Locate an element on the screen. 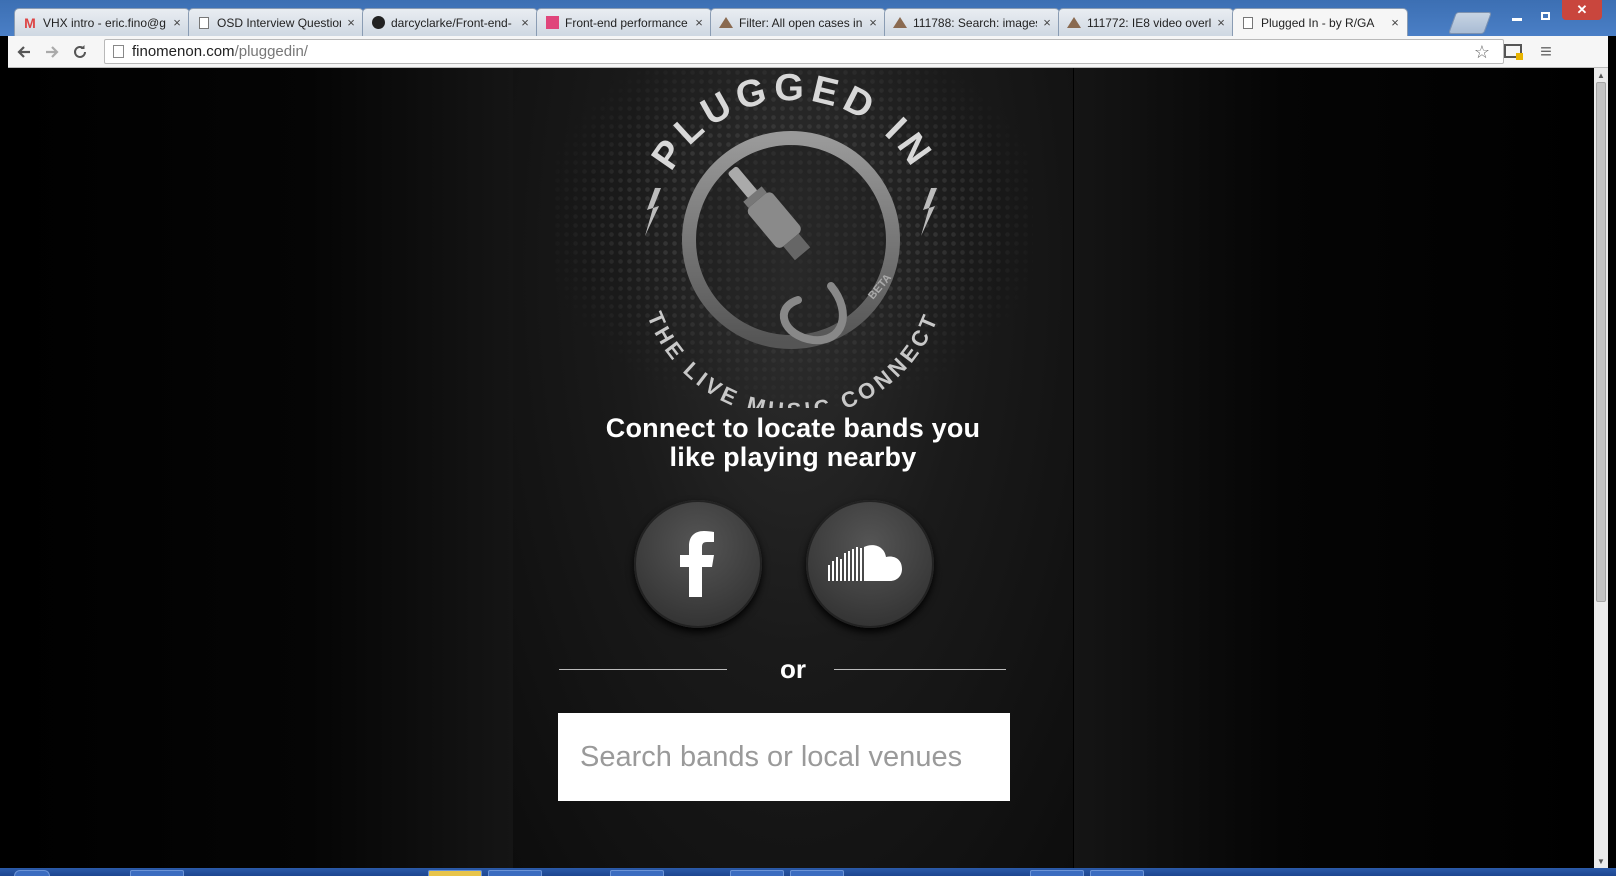 This screenshot has width=1616, height=876. tab-label: darcyclarke/Front-end- is located at coordinates (451, 22).